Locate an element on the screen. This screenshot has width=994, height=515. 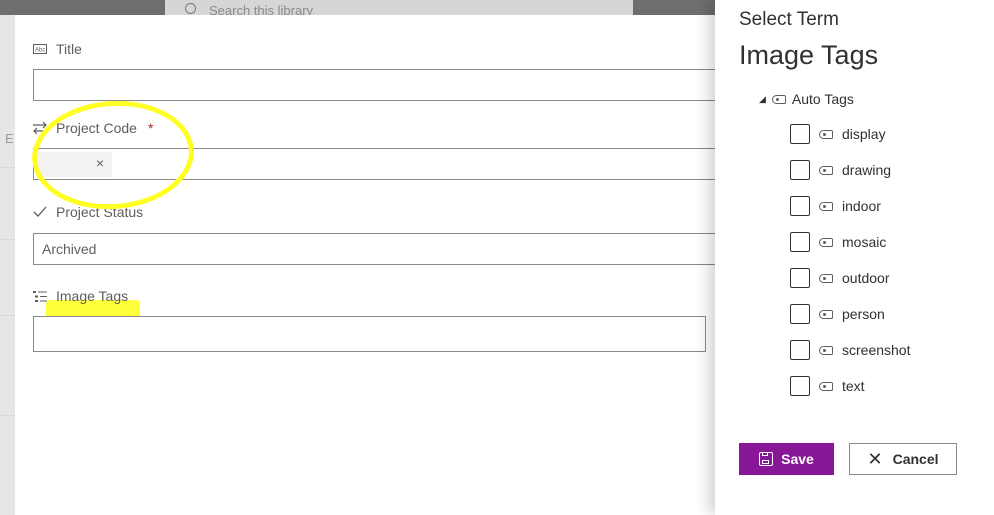
term-label: mosaic is located at coordinates (864, 242).